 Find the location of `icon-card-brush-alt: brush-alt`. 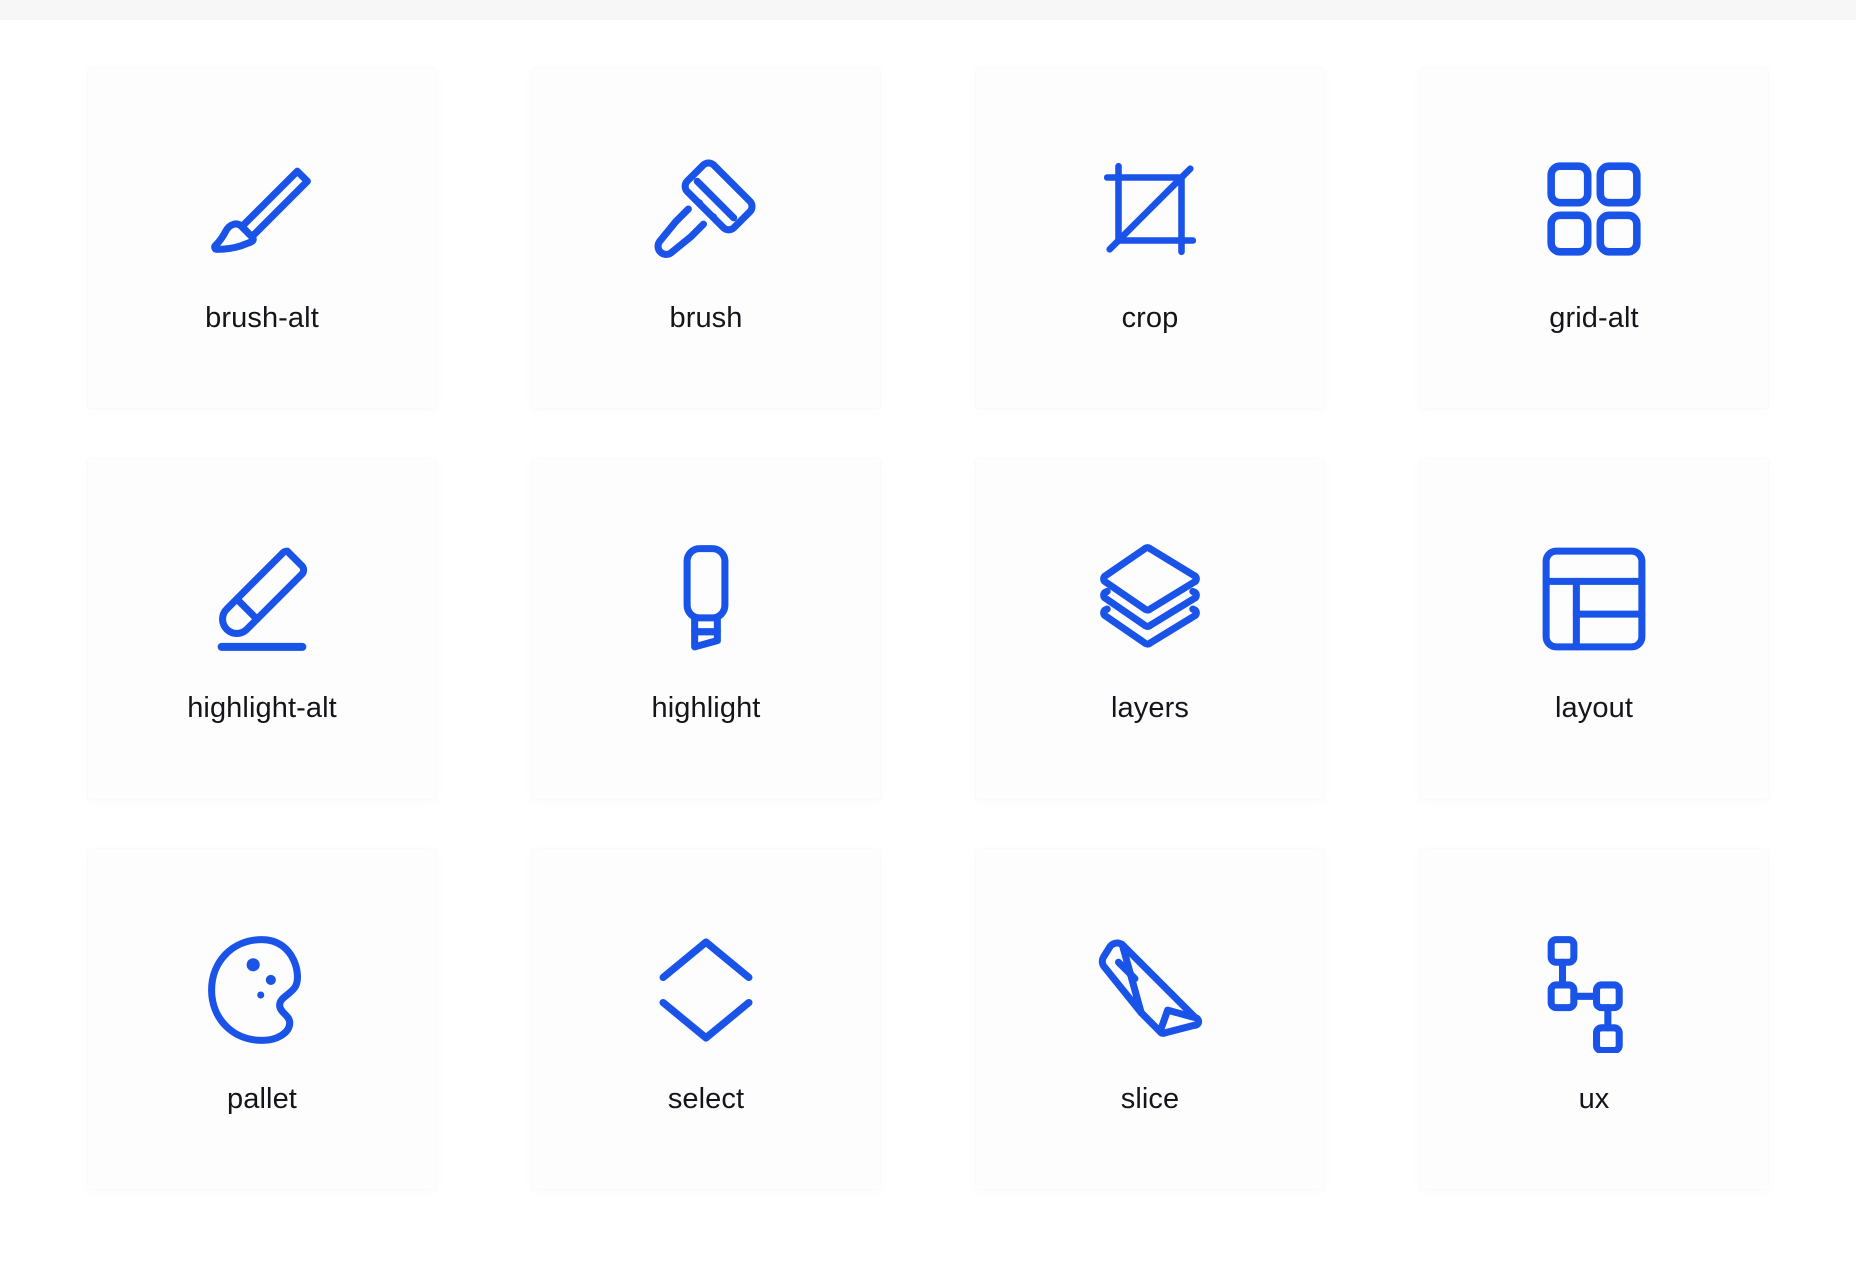

icon-card-brush-alt: brush-alt is located at coordinates (262, 238).